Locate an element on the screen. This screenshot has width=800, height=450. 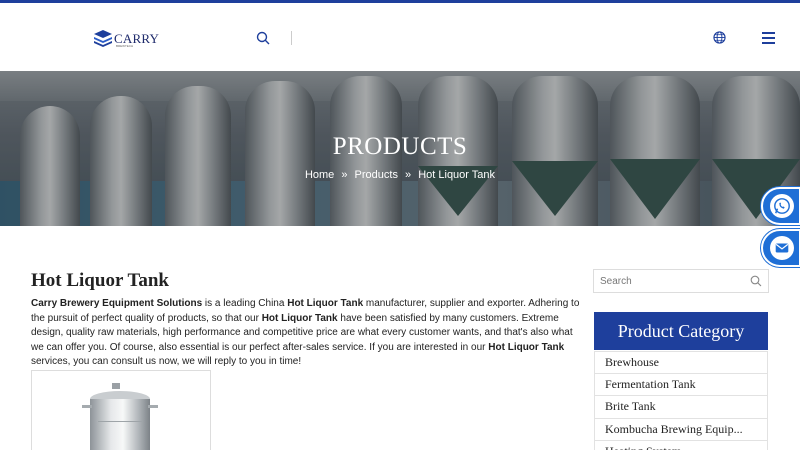
breadcrumb-current: Hot Liquor Tank is located at coordinates (457, 175).